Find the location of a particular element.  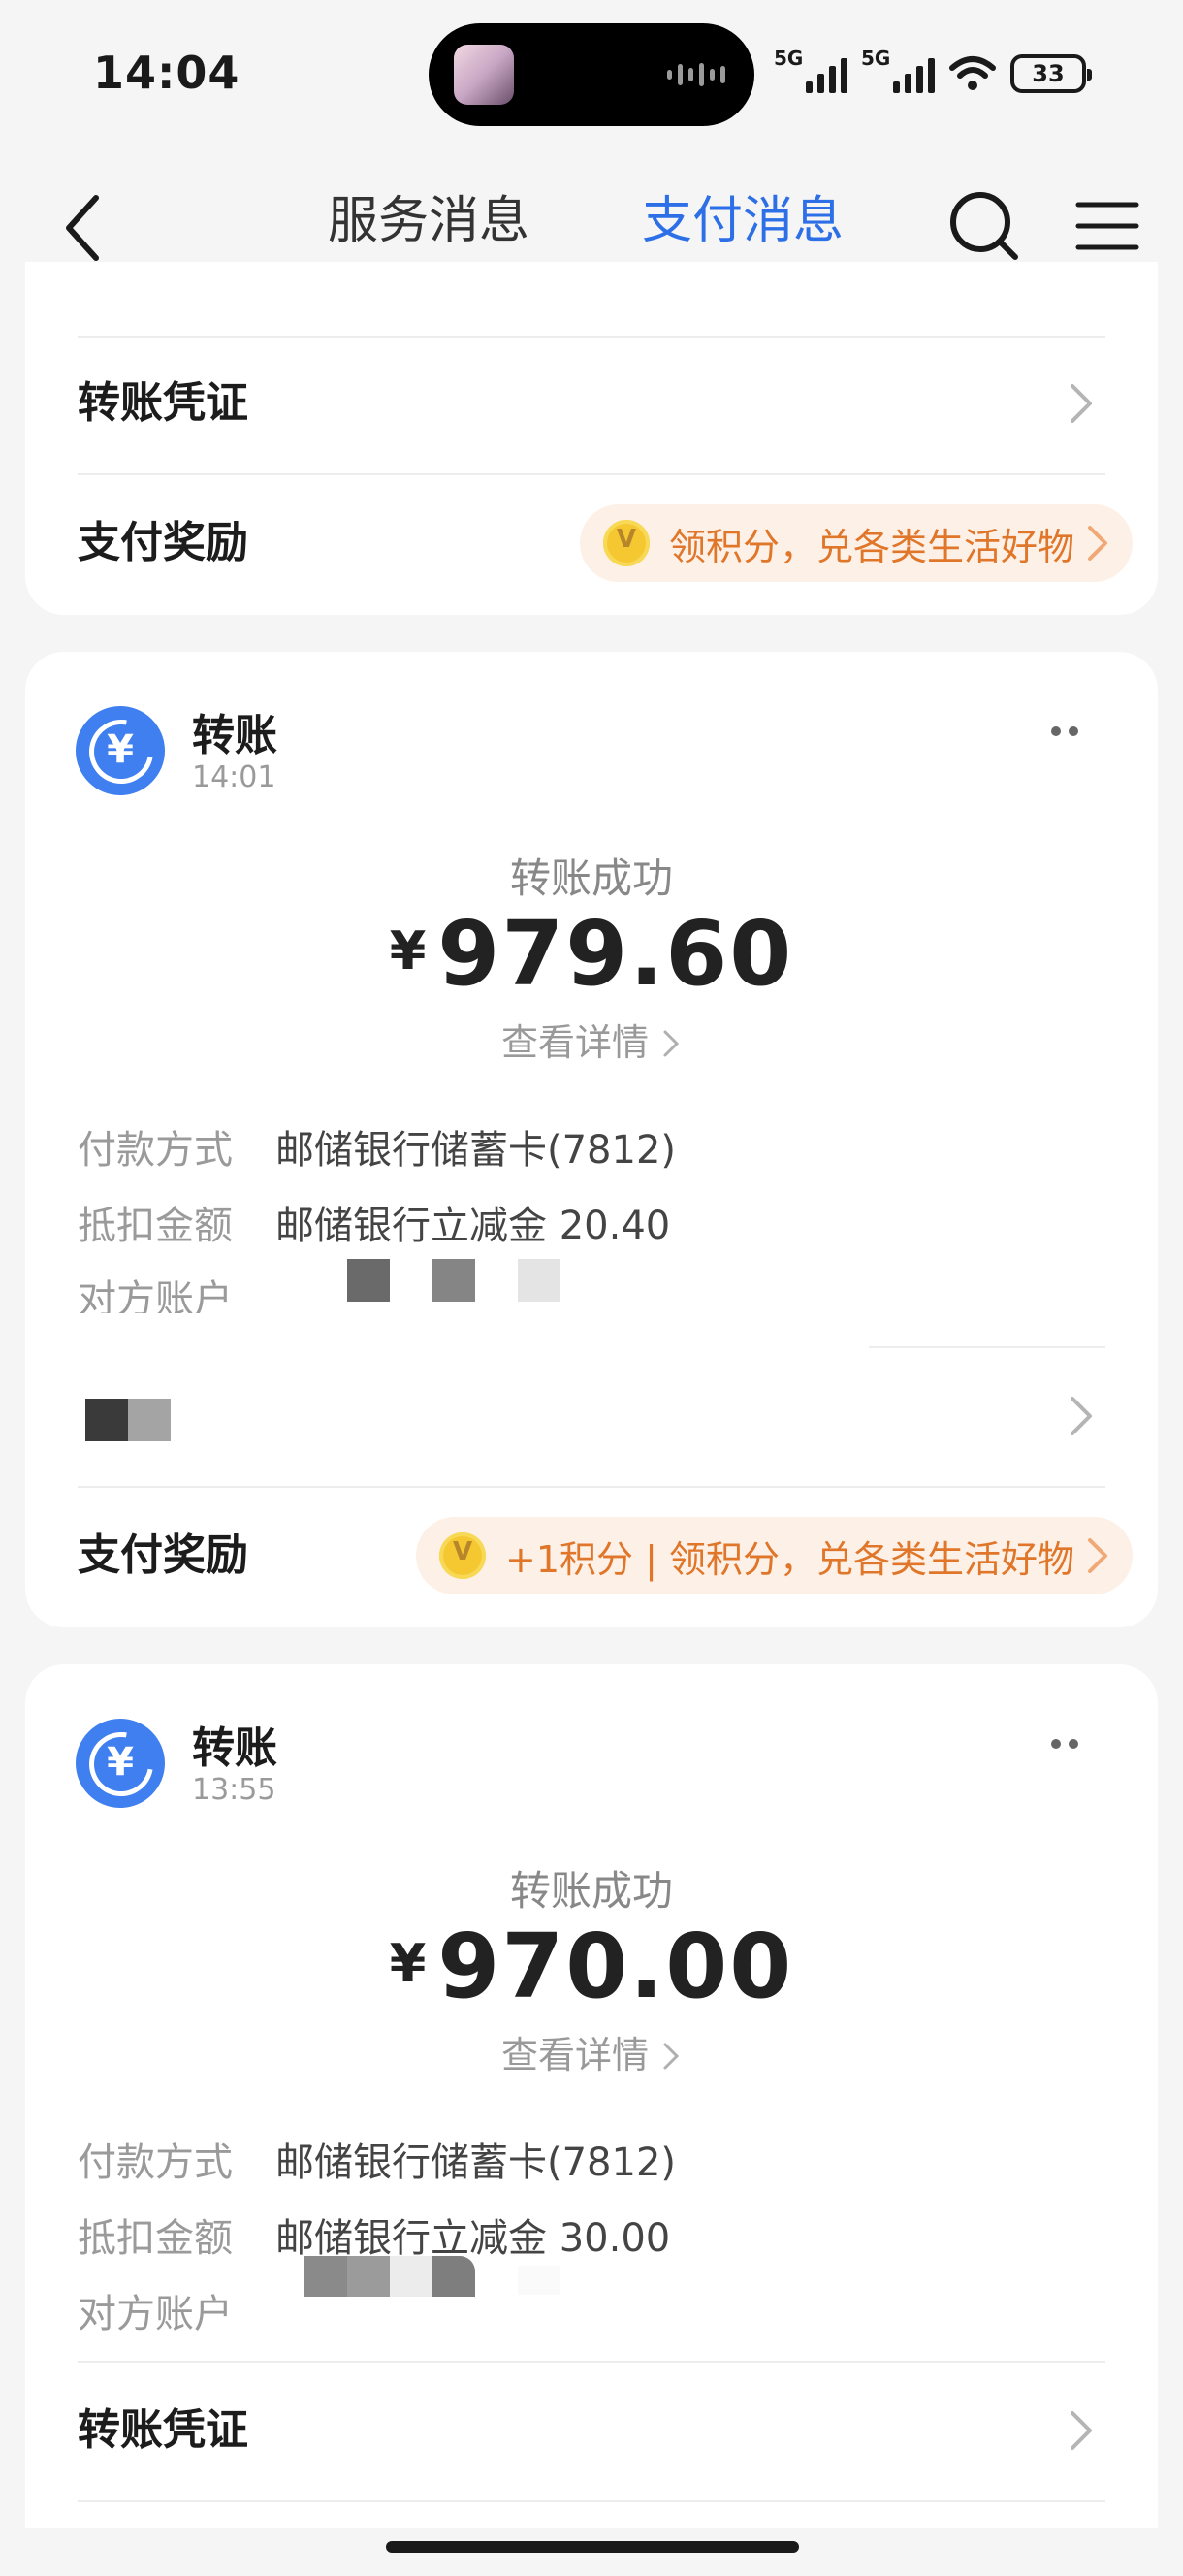

menu-button is located at coordinates (1107, 226).